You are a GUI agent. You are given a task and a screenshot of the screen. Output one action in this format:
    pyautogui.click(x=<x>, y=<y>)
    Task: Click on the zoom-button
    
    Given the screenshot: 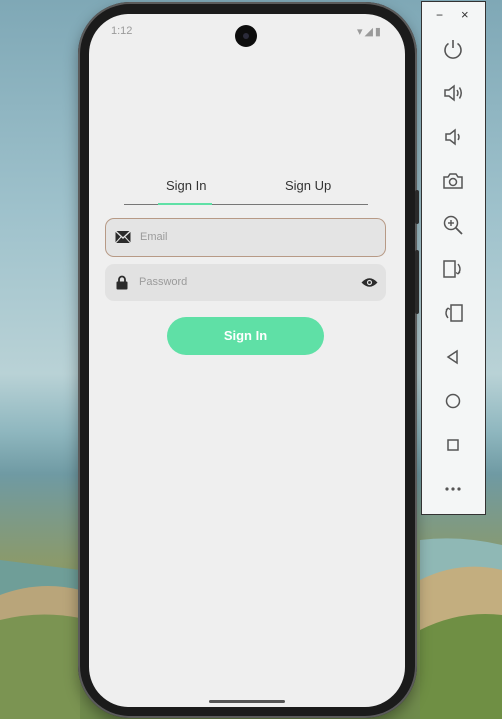 What is the action you would take?
    pyautogui.click(x=453, y=225)
    